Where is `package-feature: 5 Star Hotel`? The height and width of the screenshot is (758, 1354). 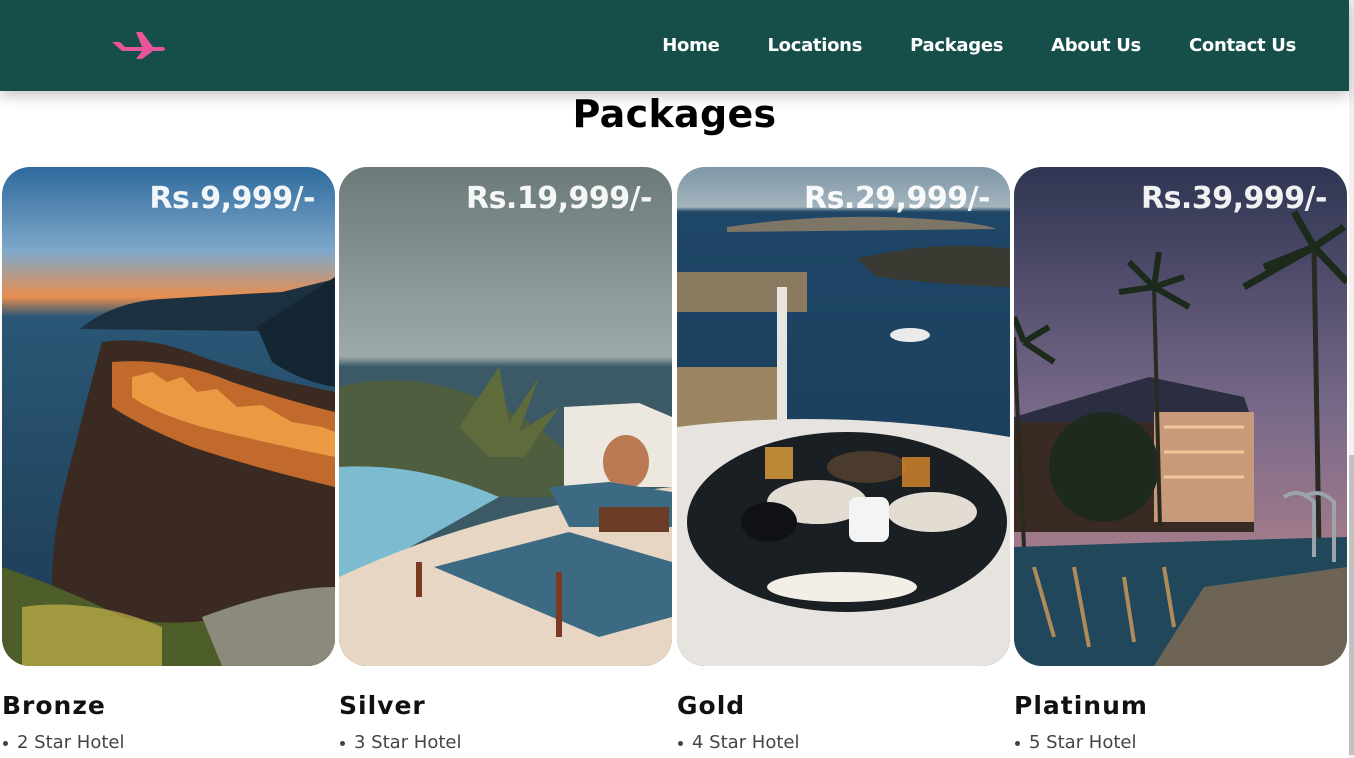
package-feature: 5 Star Hotel is located at coordinates (1076, 742).